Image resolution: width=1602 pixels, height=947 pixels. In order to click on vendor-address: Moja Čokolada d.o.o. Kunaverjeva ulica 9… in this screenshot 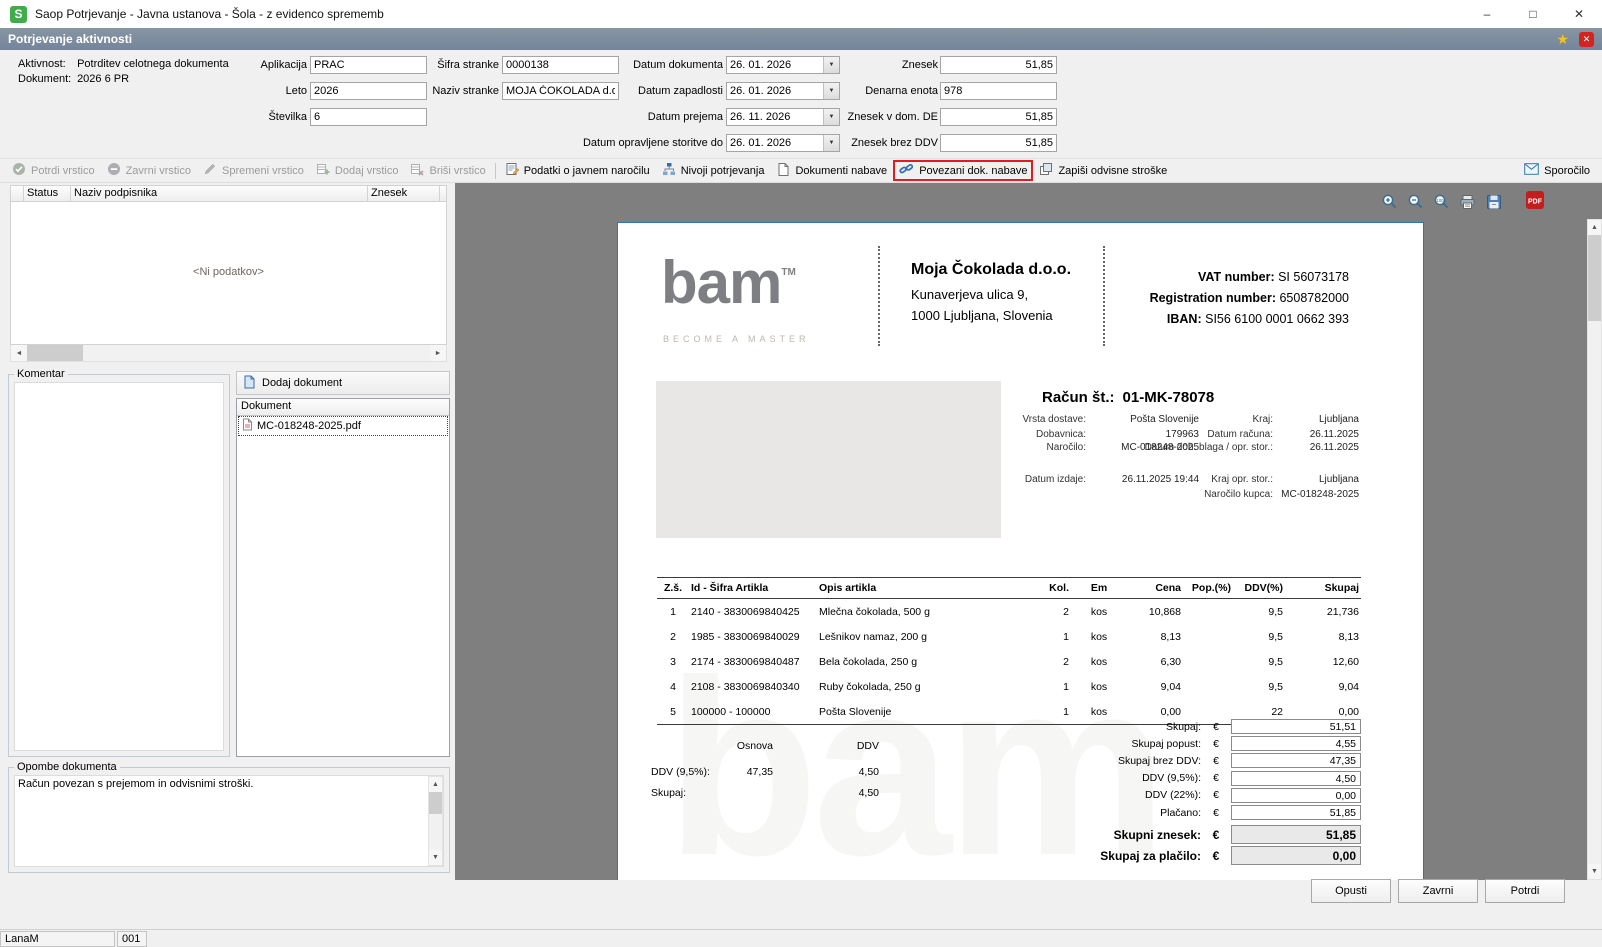, I will do `click(991, 292)`.